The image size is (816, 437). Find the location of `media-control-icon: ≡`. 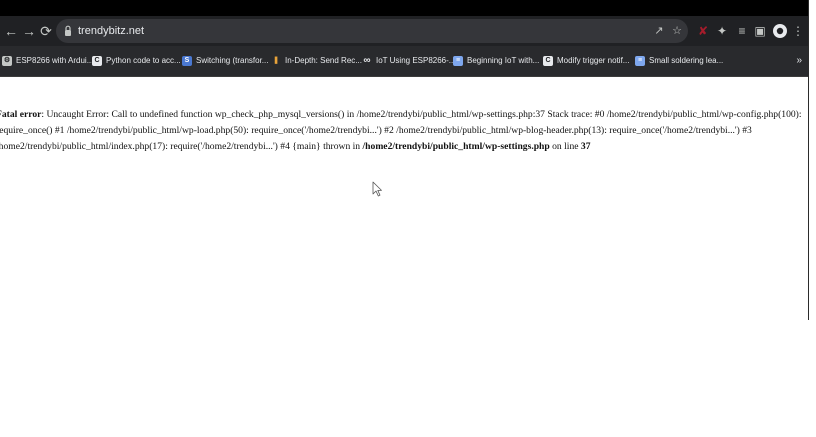

media-control-icon: ≡ is located at coordinates (742, 31).